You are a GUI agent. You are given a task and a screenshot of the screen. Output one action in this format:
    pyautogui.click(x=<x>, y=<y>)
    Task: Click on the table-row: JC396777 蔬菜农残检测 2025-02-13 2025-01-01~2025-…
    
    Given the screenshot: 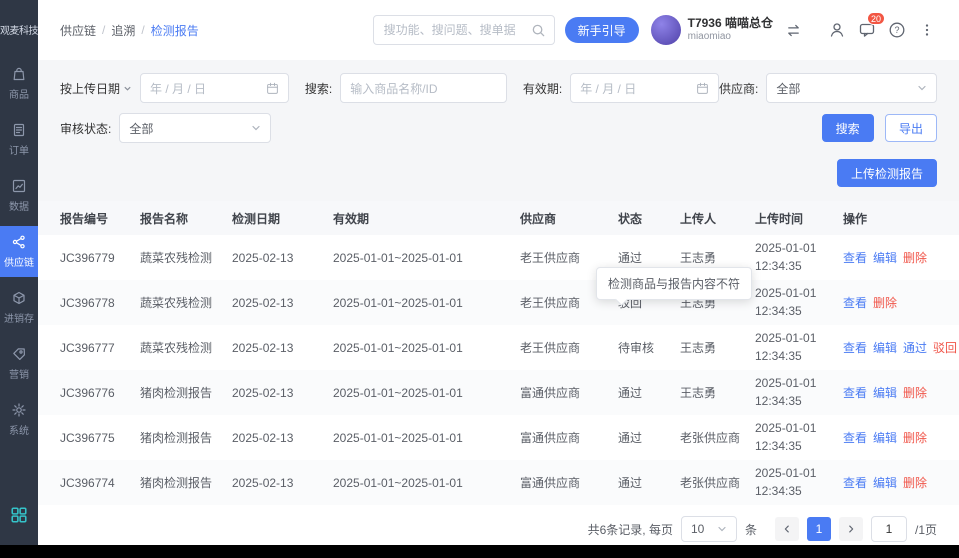 What is the action you would take?
    pyautogui.click(x=498, y=347)
    